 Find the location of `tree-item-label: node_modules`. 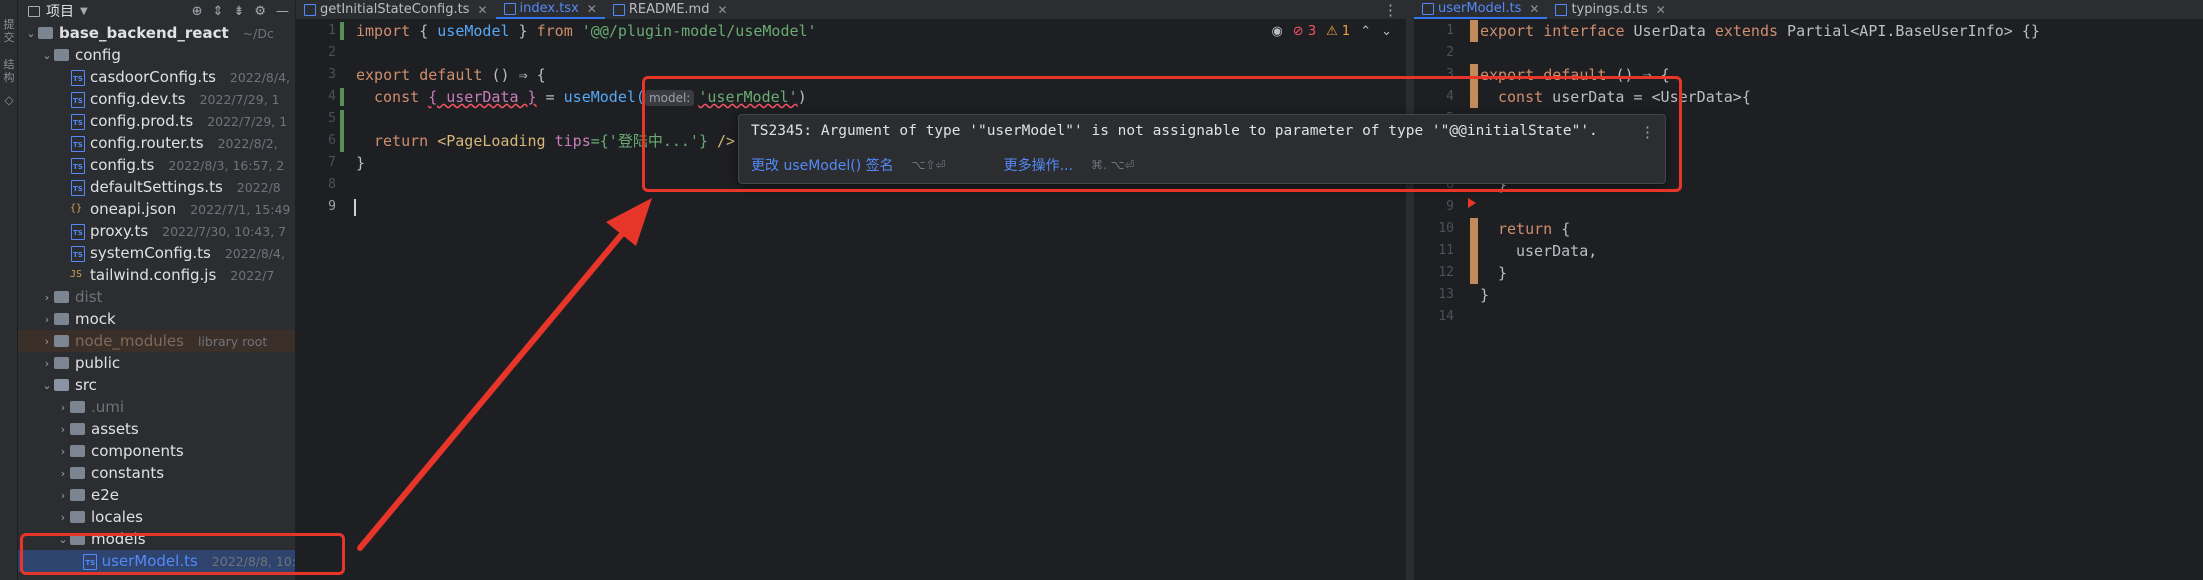

tree-item-label: node_modules is located at coordinates (129, 341).